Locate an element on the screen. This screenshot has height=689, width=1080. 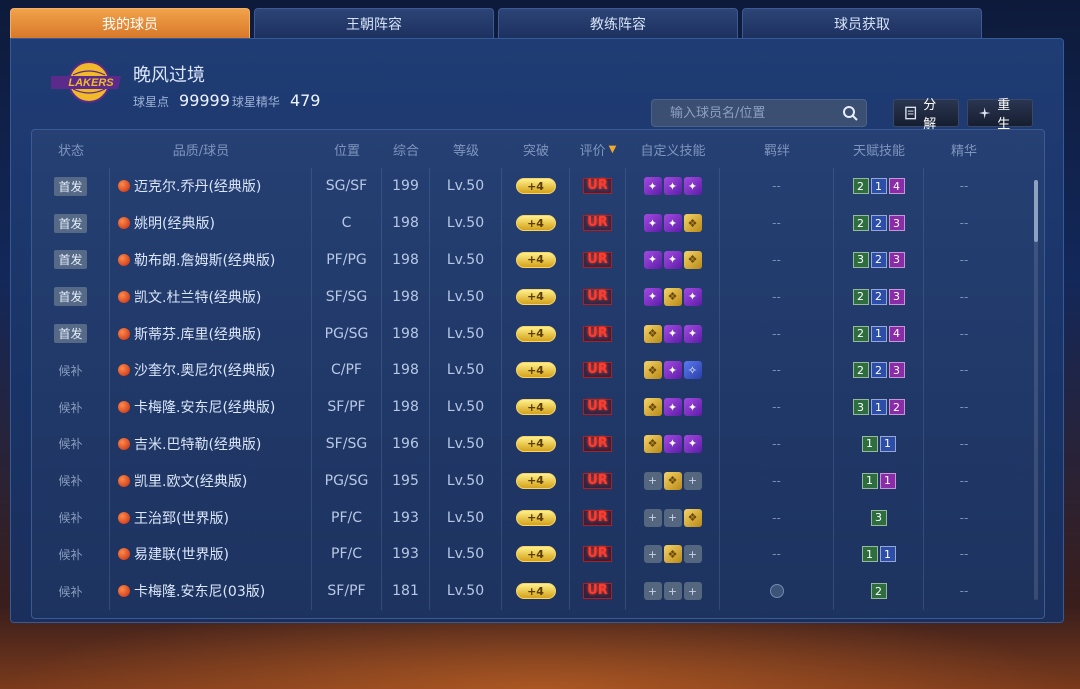
player-cell: 姚明(经典版) is located at coordinates (211, 223).